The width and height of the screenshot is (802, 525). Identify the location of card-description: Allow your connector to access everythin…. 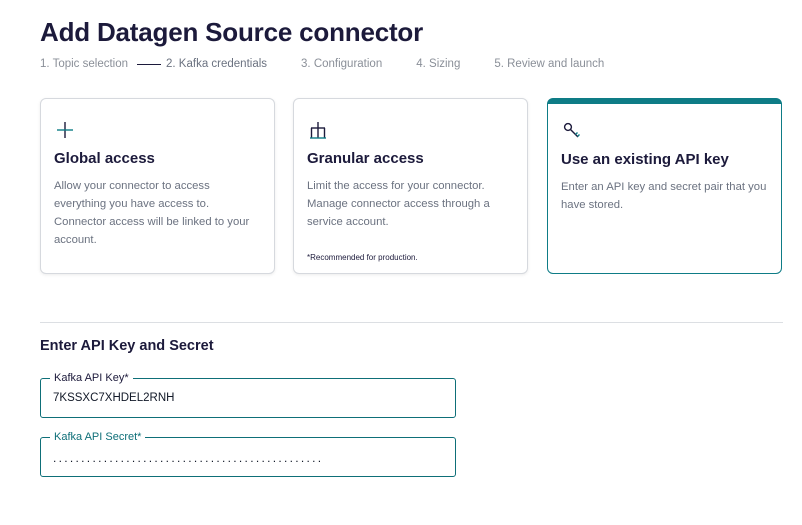
(152, 213).